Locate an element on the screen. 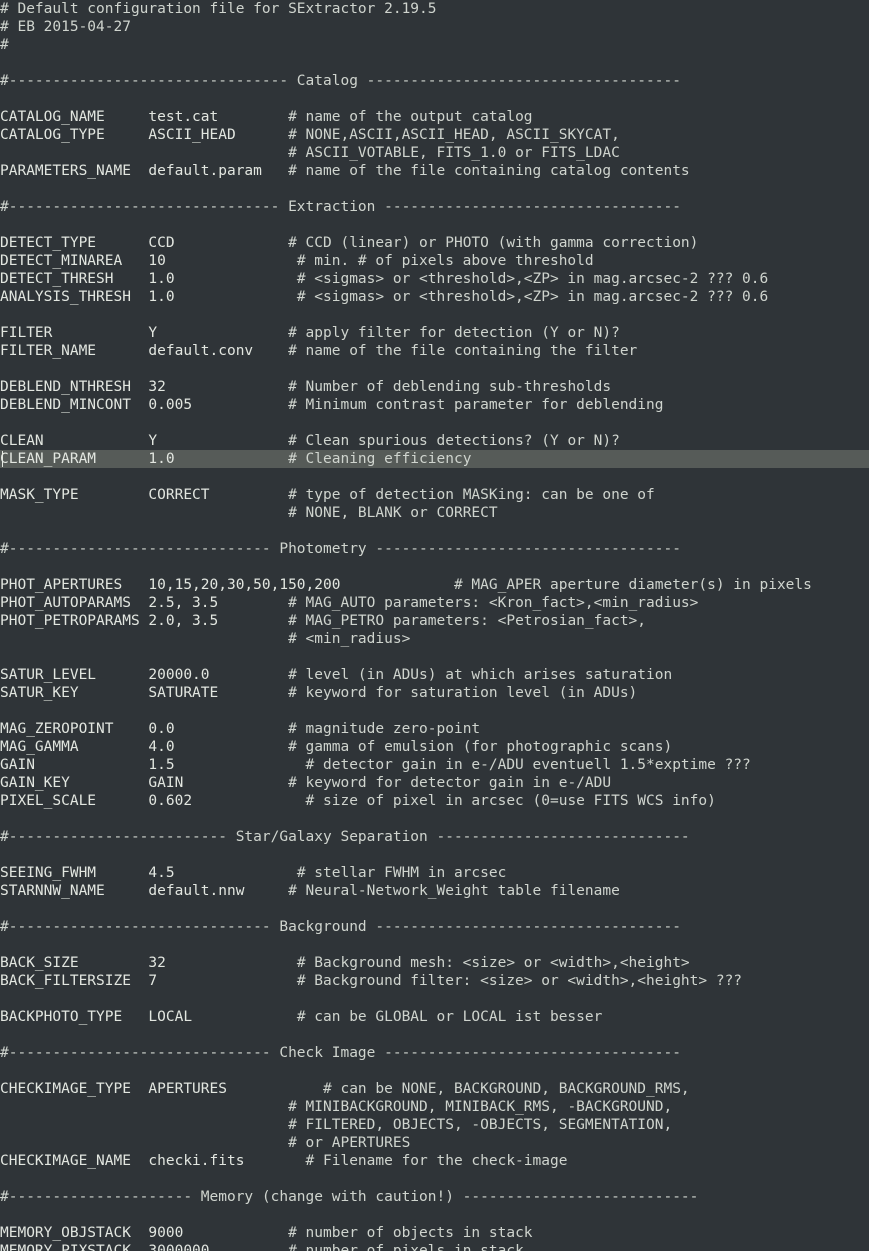 The height and width of the screenshot is (1251, 869). config-entry: MASK_TYPE CORRECT is located at coordinates (144, 495).